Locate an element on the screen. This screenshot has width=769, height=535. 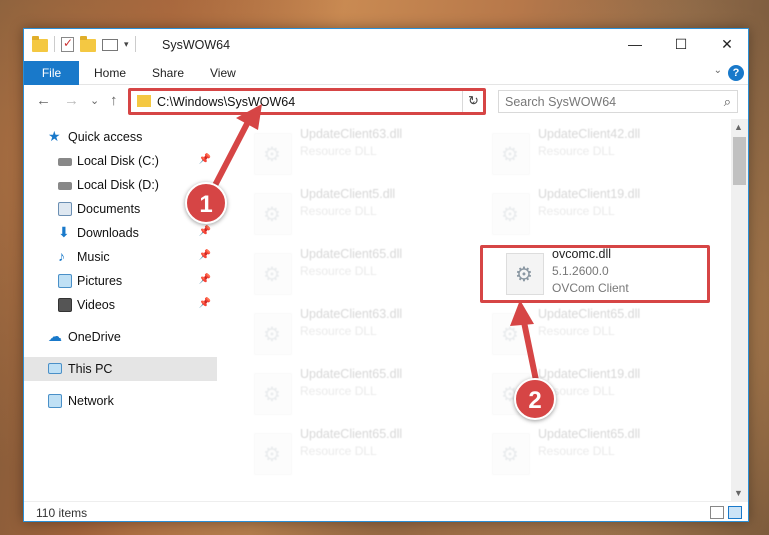
properties-icon is located at coordinates (67, 44).